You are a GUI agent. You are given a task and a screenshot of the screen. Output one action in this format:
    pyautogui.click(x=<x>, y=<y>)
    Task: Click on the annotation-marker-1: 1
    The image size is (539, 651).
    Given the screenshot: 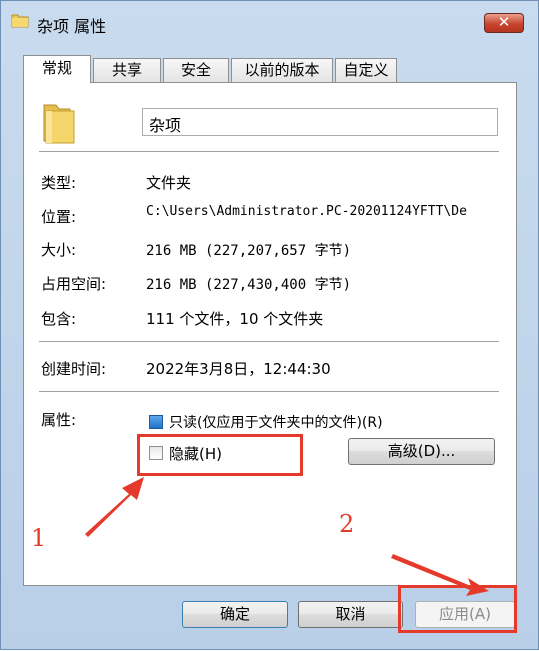 What is the action you would take?
    pyautogui.click(x=39, y=538)
    